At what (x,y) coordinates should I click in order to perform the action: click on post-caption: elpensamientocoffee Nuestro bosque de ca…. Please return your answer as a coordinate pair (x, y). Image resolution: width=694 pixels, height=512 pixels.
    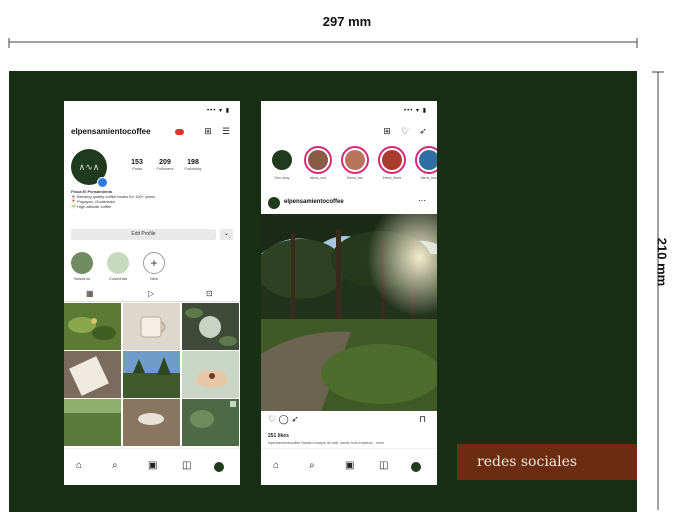
    Looking at the image, I should click on (326, 443).